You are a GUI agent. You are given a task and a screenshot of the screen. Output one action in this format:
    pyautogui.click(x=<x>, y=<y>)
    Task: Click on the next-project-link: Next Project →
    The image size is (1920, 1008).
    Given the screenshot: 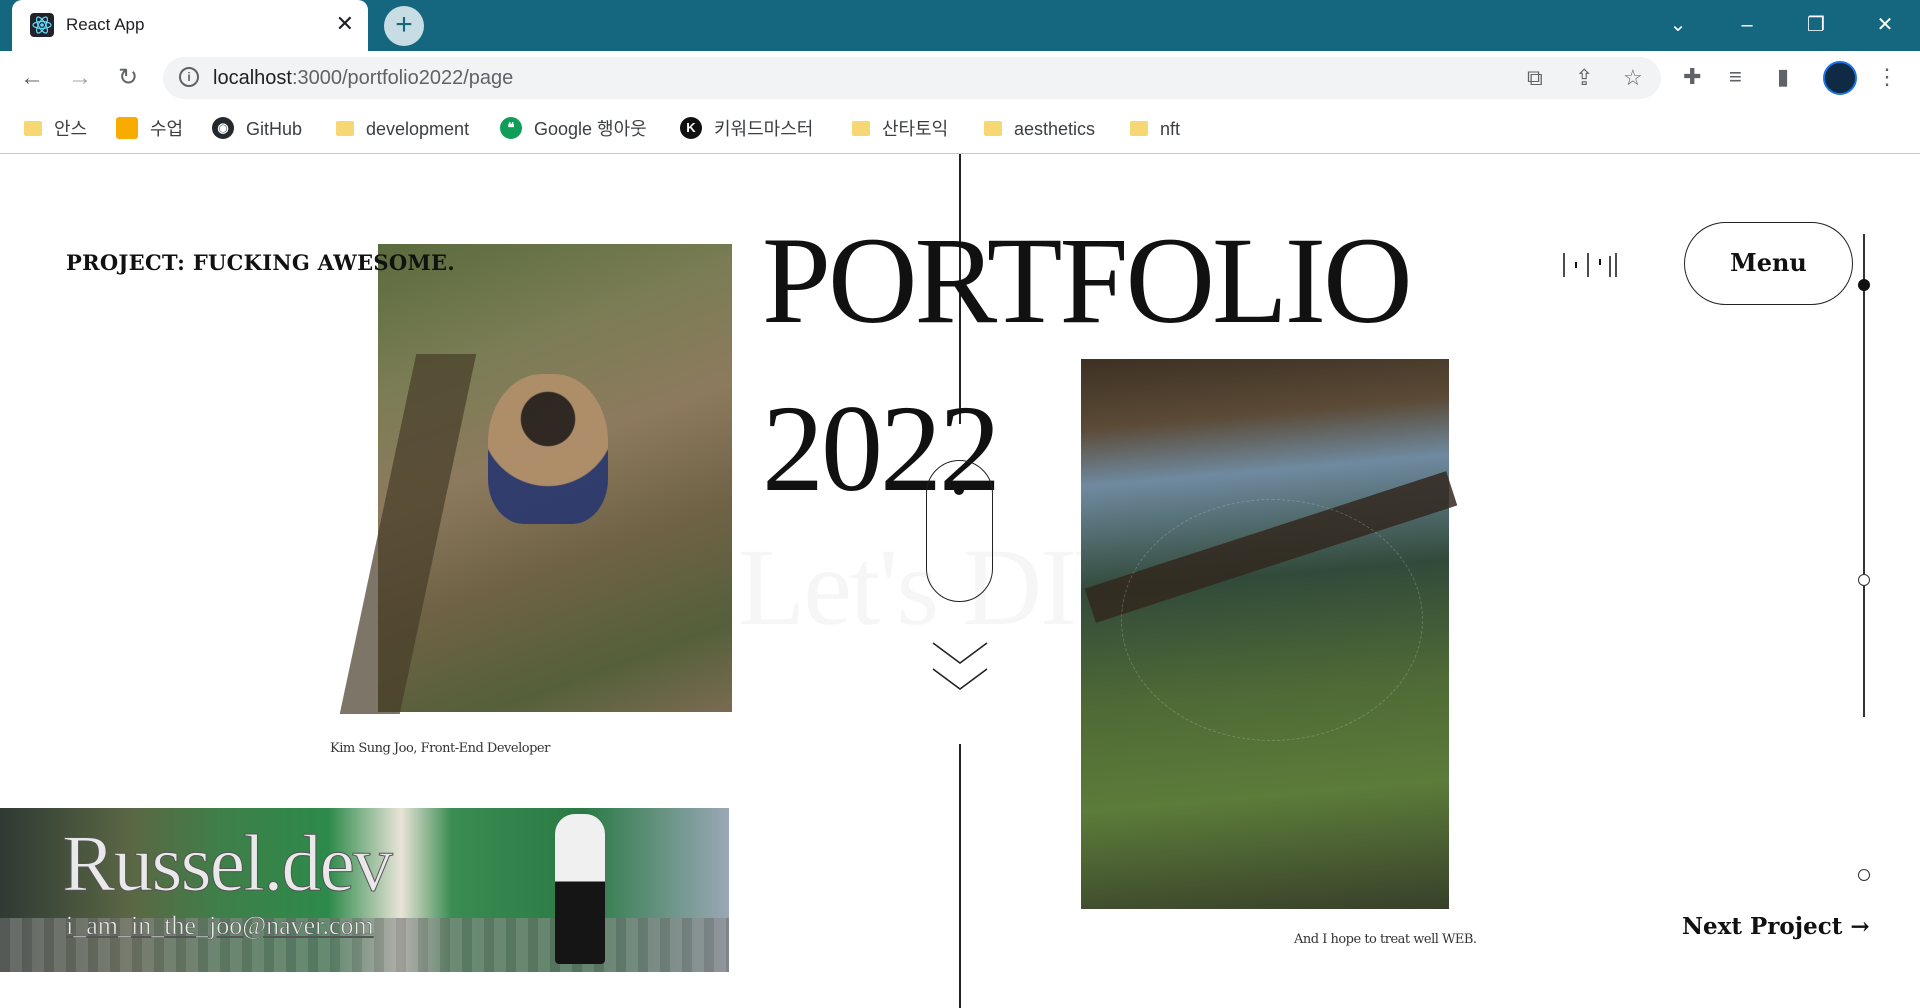 What is the action you would take?
    pyautogui.click(x=1776, y=926)
    